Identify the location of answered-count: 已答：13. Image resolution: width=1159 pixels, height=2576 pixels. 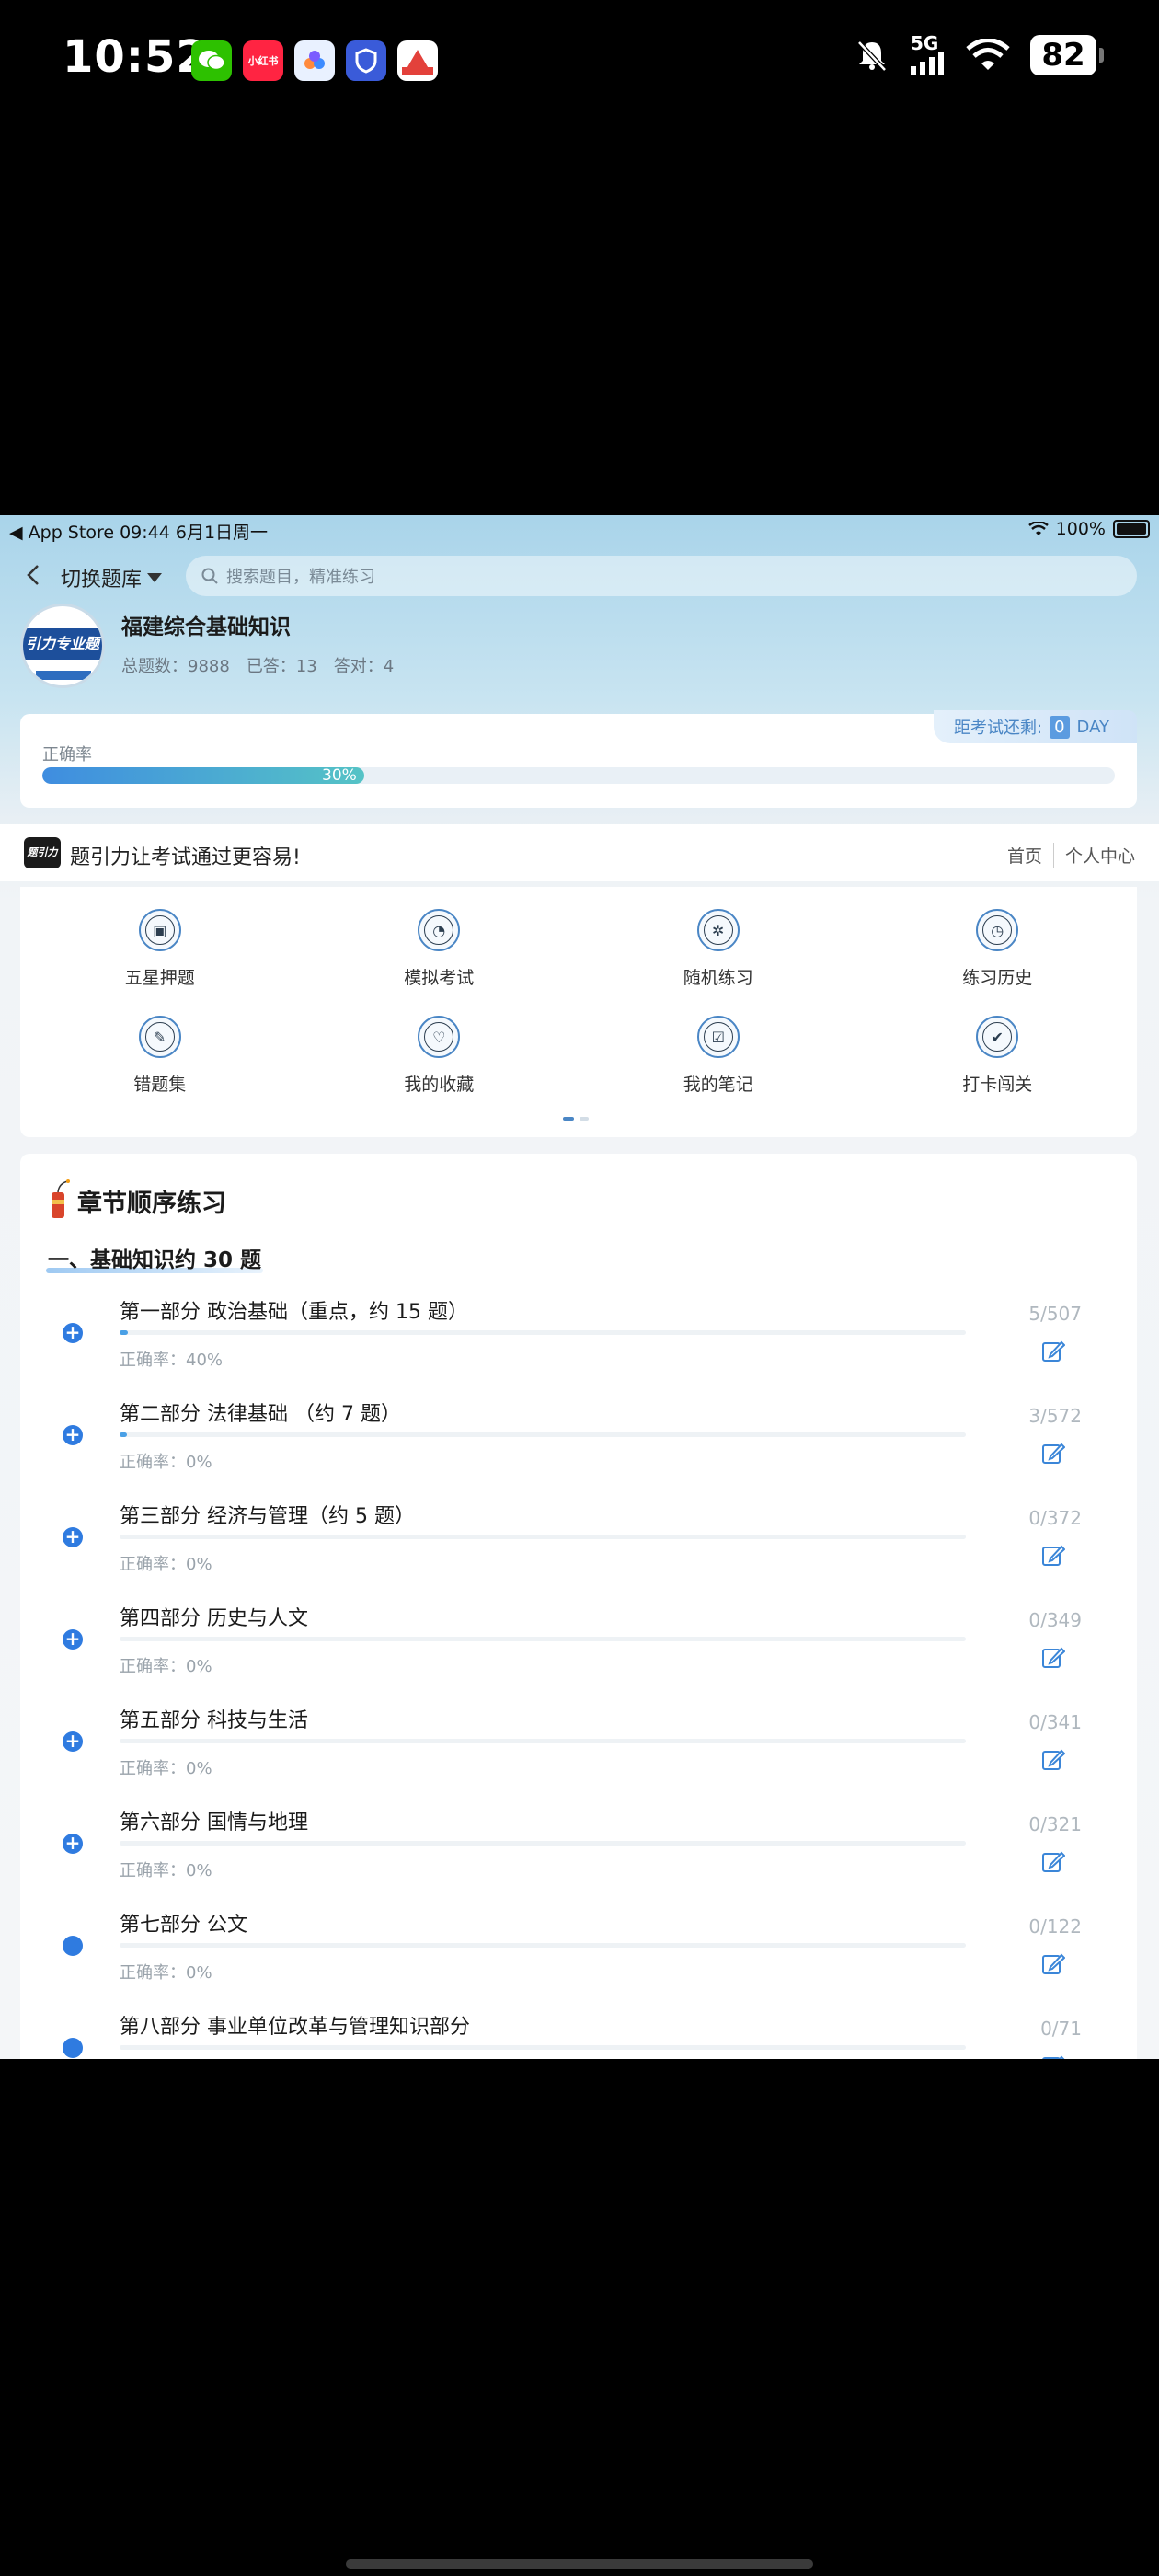
(281, 666).